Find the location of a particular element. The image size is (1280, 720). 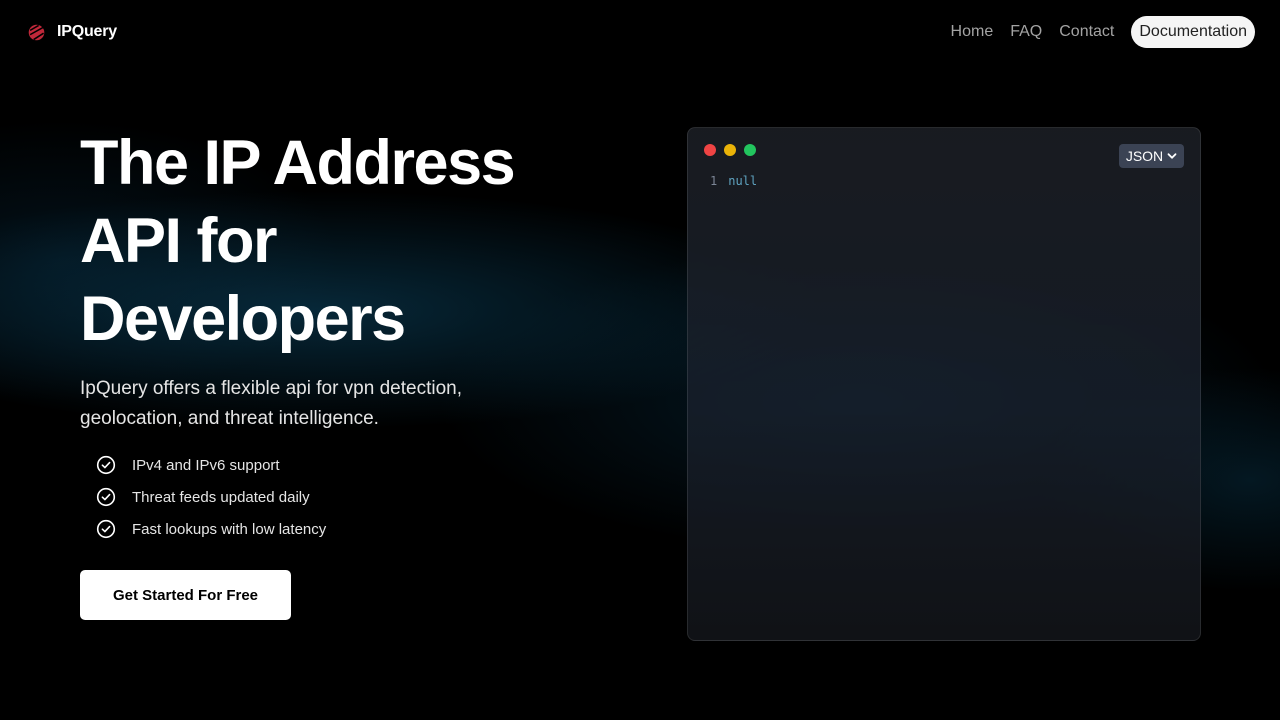

brand-name: IPQuery is located at coordinates (87, 31).